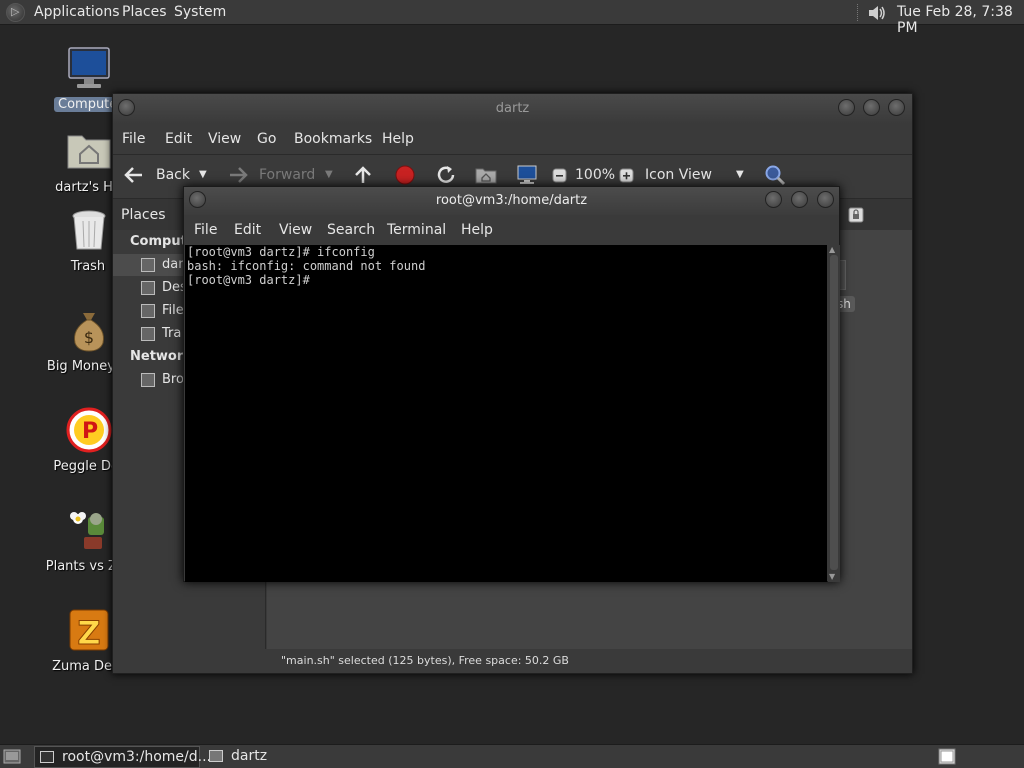 The height and width of the screenshot is (768, 1024). What do you see at coordinates (512, 138) in the screenshot?
I see `file-manager-menubar: File Edit View Go Bookmarks Help` at bounding box center [512, 138].